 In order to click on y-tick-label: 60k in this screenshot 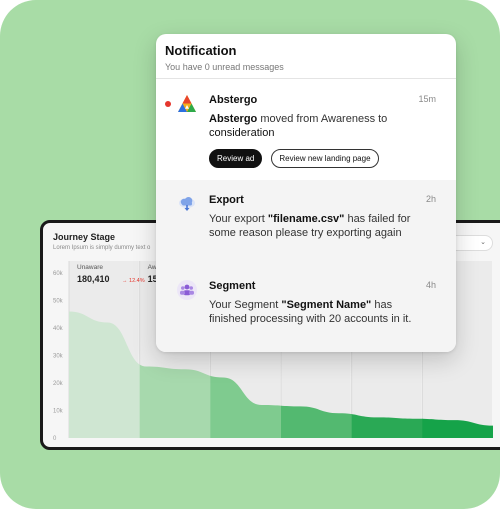, I will do `click(58, 274)`.